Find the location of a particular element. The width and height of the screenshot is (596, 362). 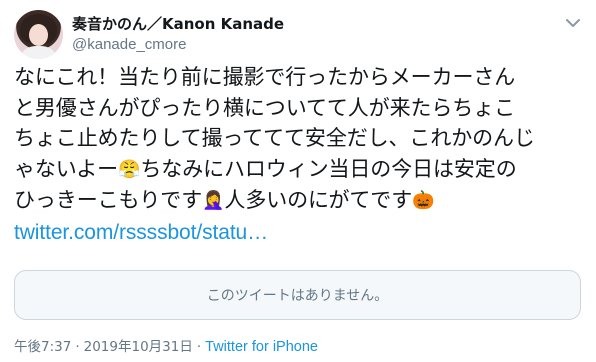

steam-face-emoji-icon: 😤 is located at coordinates (129, 169).